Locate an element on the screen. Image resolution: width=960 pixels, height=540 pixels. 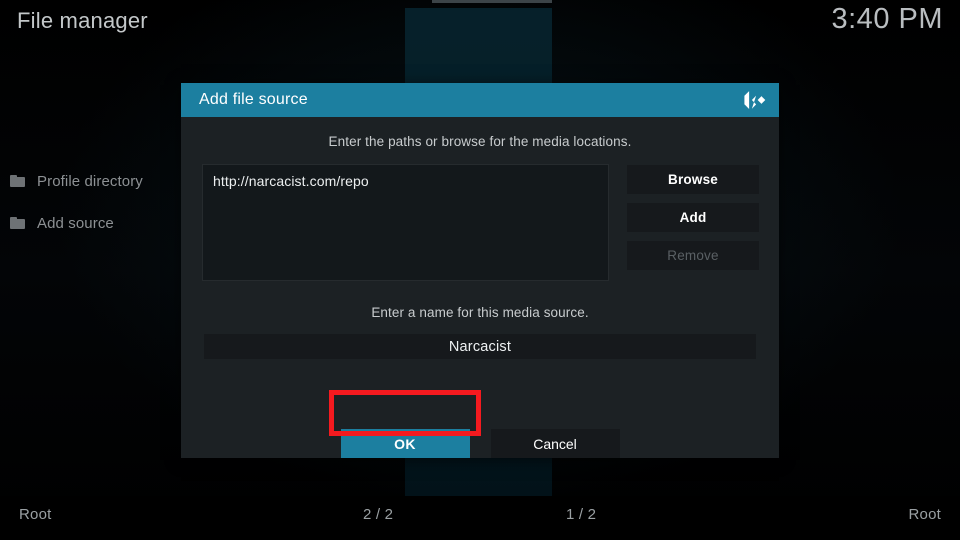
status-left-count: 2 / 2 is located at coordinates (378, 514).